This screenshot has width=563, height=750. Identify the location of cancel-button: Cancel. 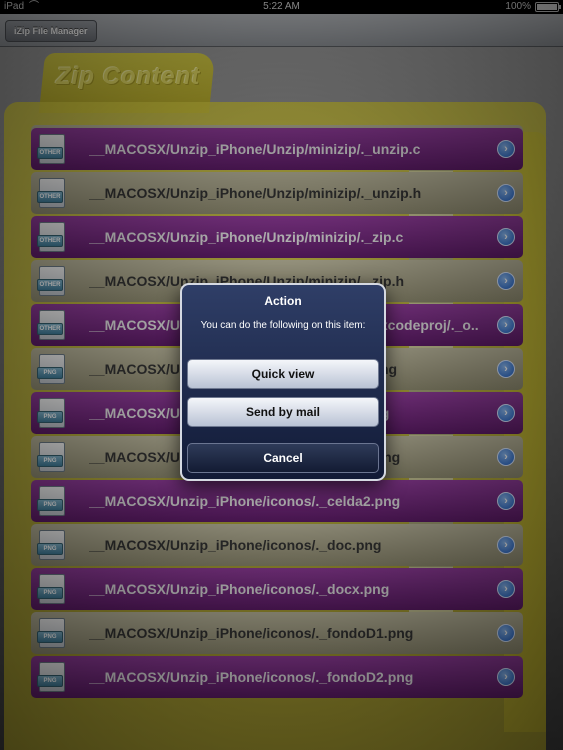
(283, 458).